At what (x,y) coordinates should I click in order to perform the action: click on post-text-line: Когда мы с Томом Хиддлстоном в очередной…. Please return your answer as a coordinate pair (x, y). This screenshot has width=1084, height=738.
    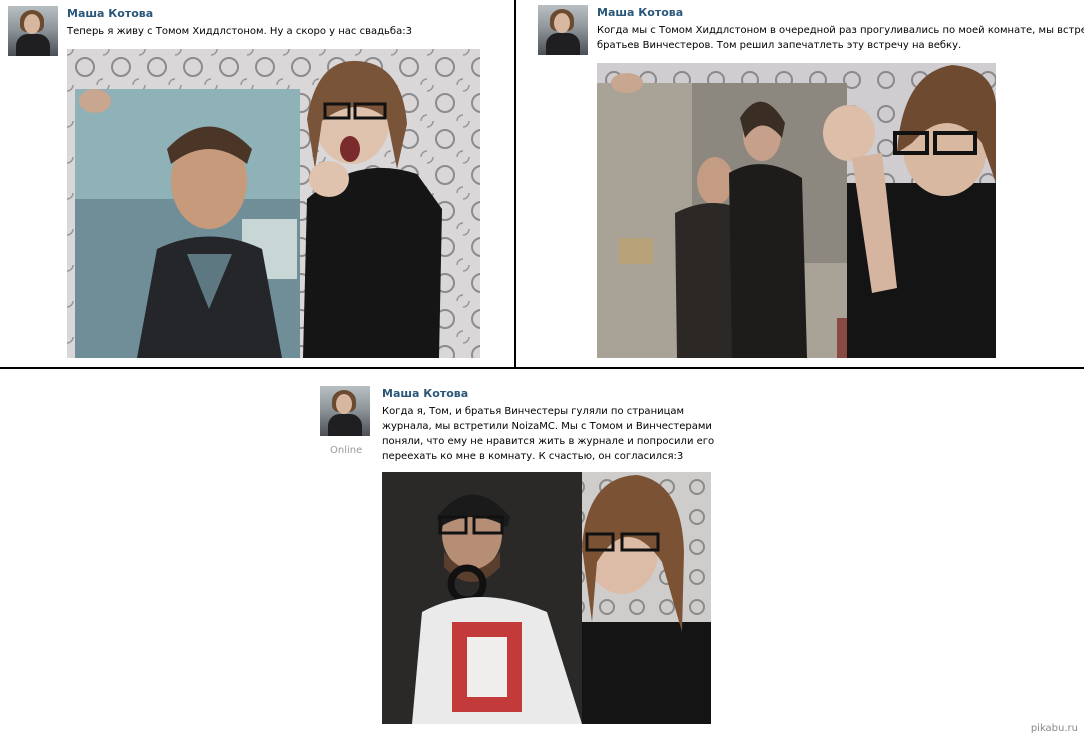
    Looking at the image, I should click on (840, 30).